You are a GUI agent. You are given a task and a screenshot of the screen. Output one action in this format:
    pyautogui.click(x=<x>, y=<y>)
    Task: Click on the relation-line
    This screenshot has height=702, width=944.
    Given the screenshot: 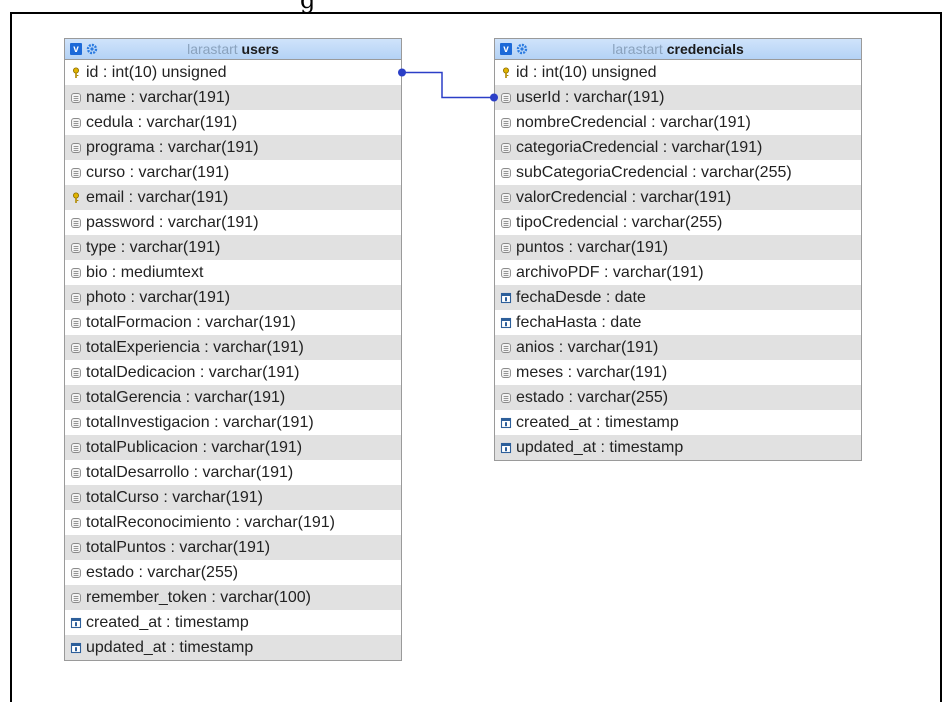 What is the action you would take?
    pyautogui.click(x=448, y=85)
    